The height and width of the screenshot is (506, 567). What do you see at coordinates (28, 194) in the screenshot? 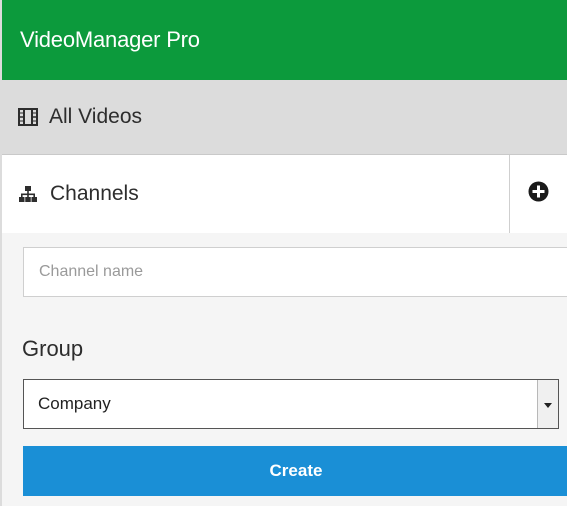
I see `sitemap-icon` at bounding box center [28, 194].